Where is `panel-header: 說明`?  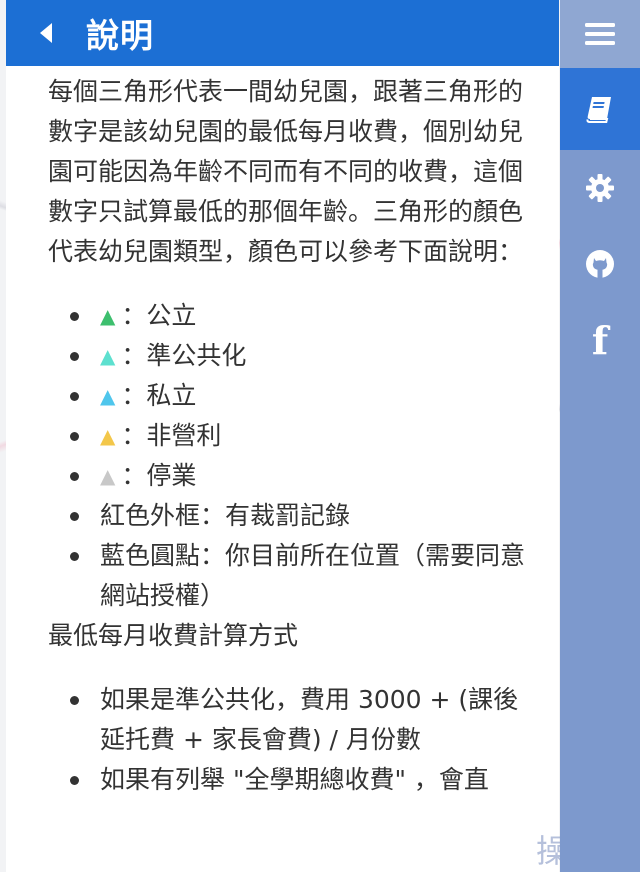 panel-header: 說明 is located at coordinates (282, 33).